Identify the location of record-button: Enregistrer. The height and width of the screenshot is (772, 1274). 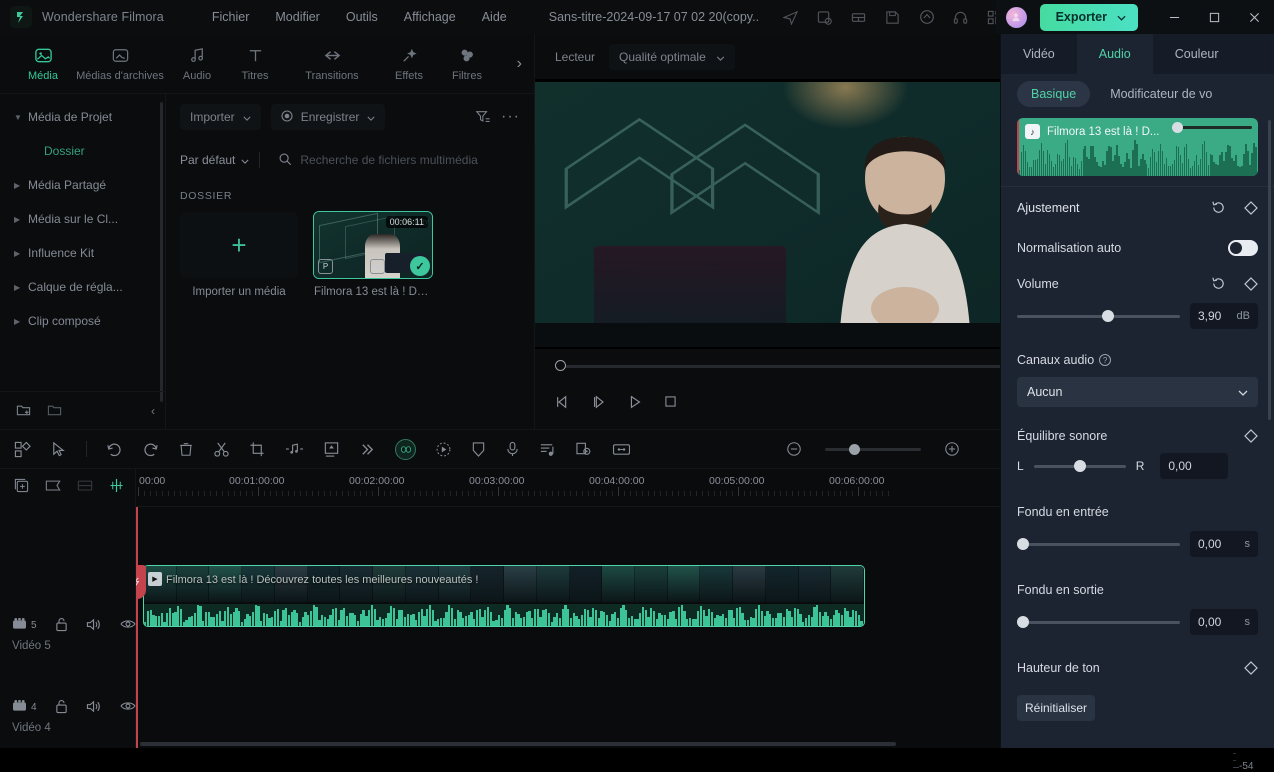
(328, 117).